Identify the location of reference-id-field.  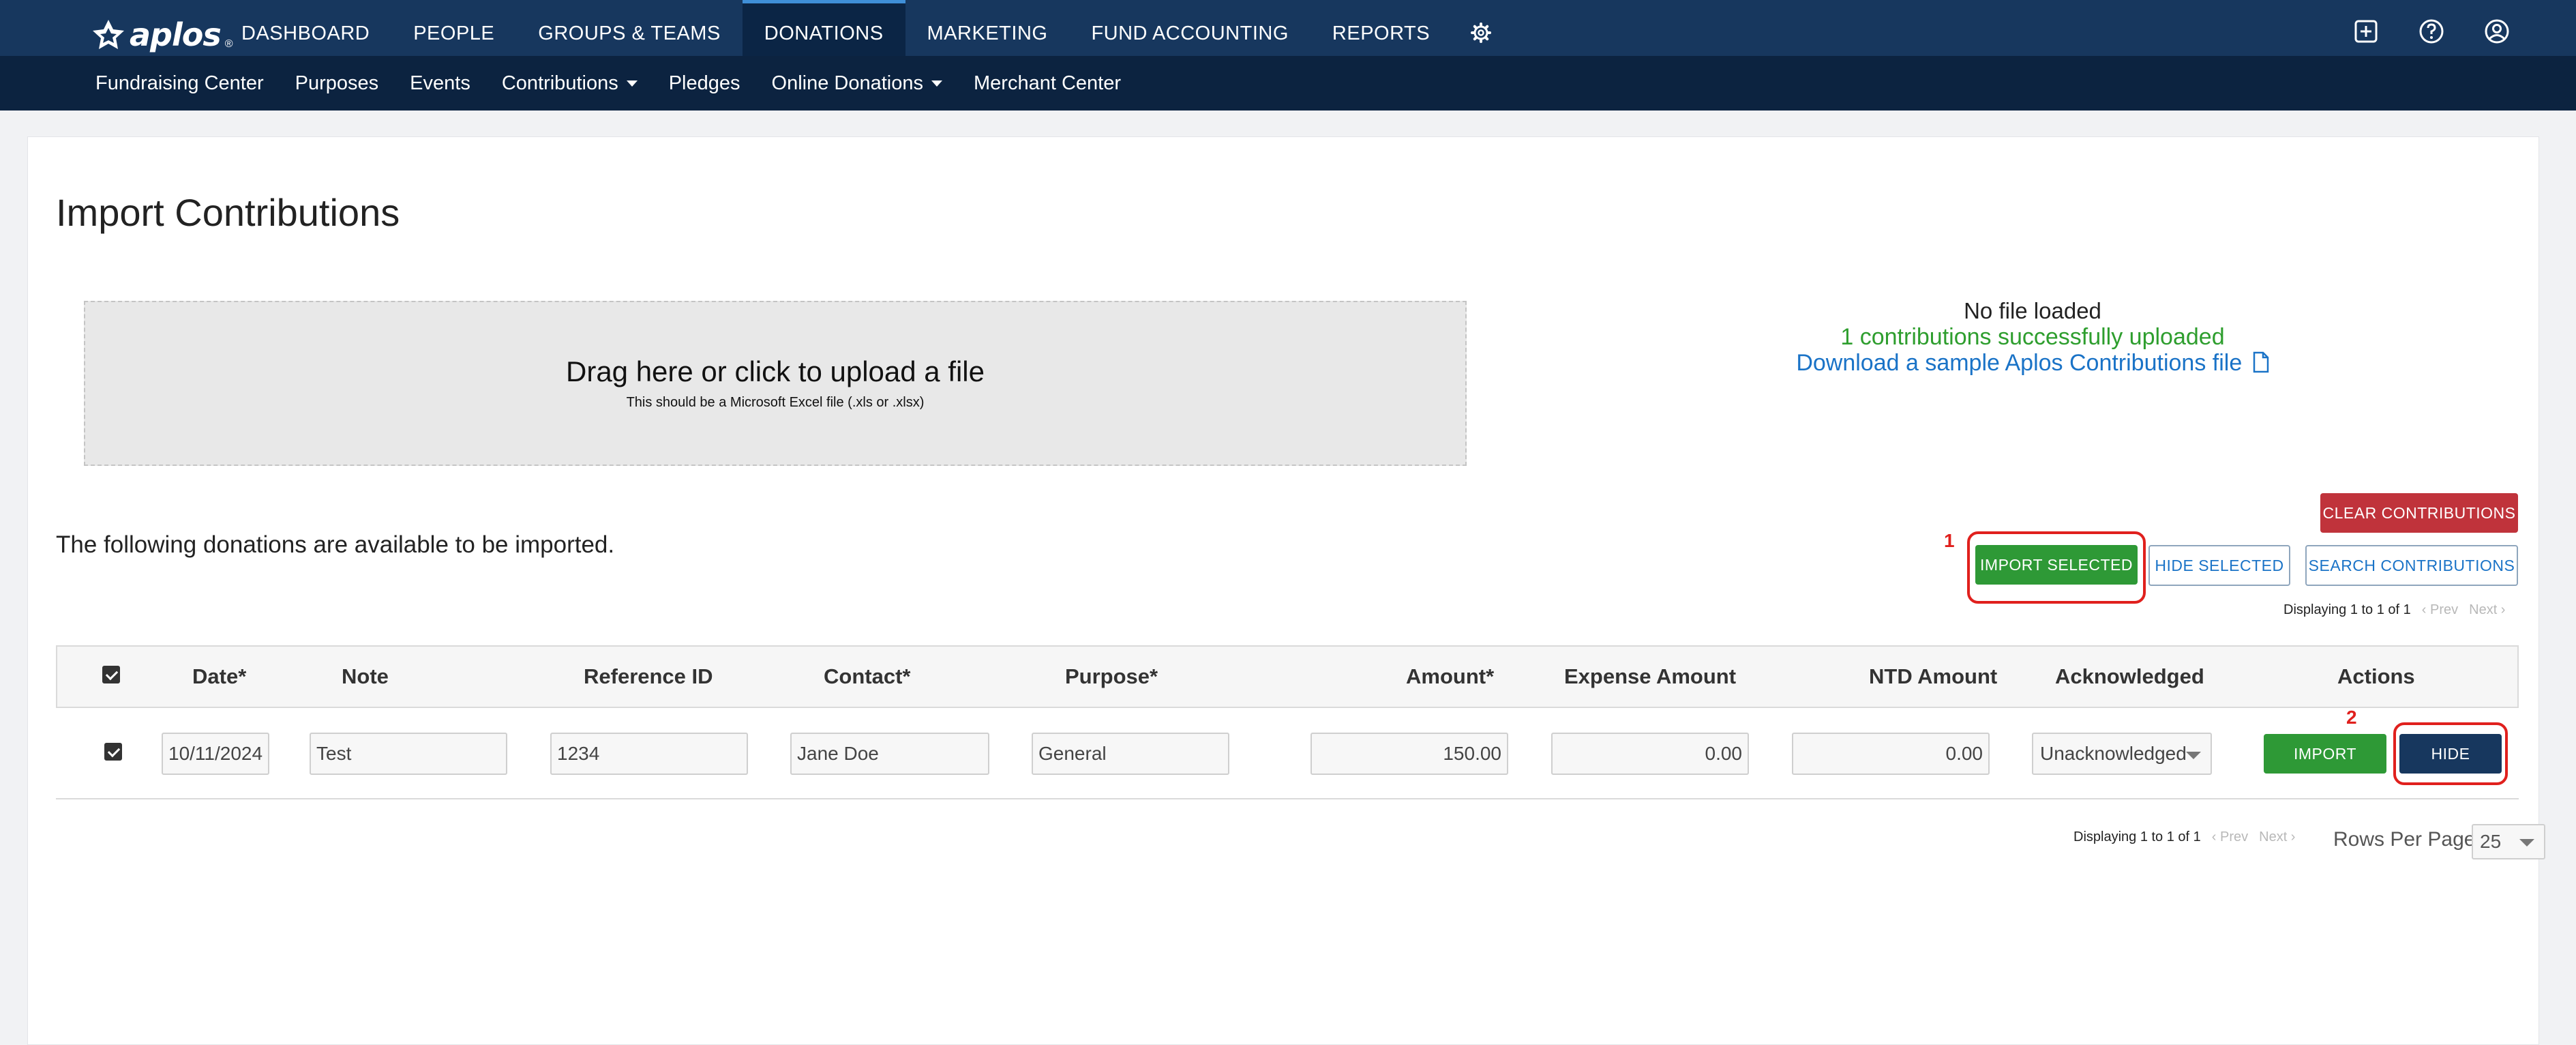
(649, 754).